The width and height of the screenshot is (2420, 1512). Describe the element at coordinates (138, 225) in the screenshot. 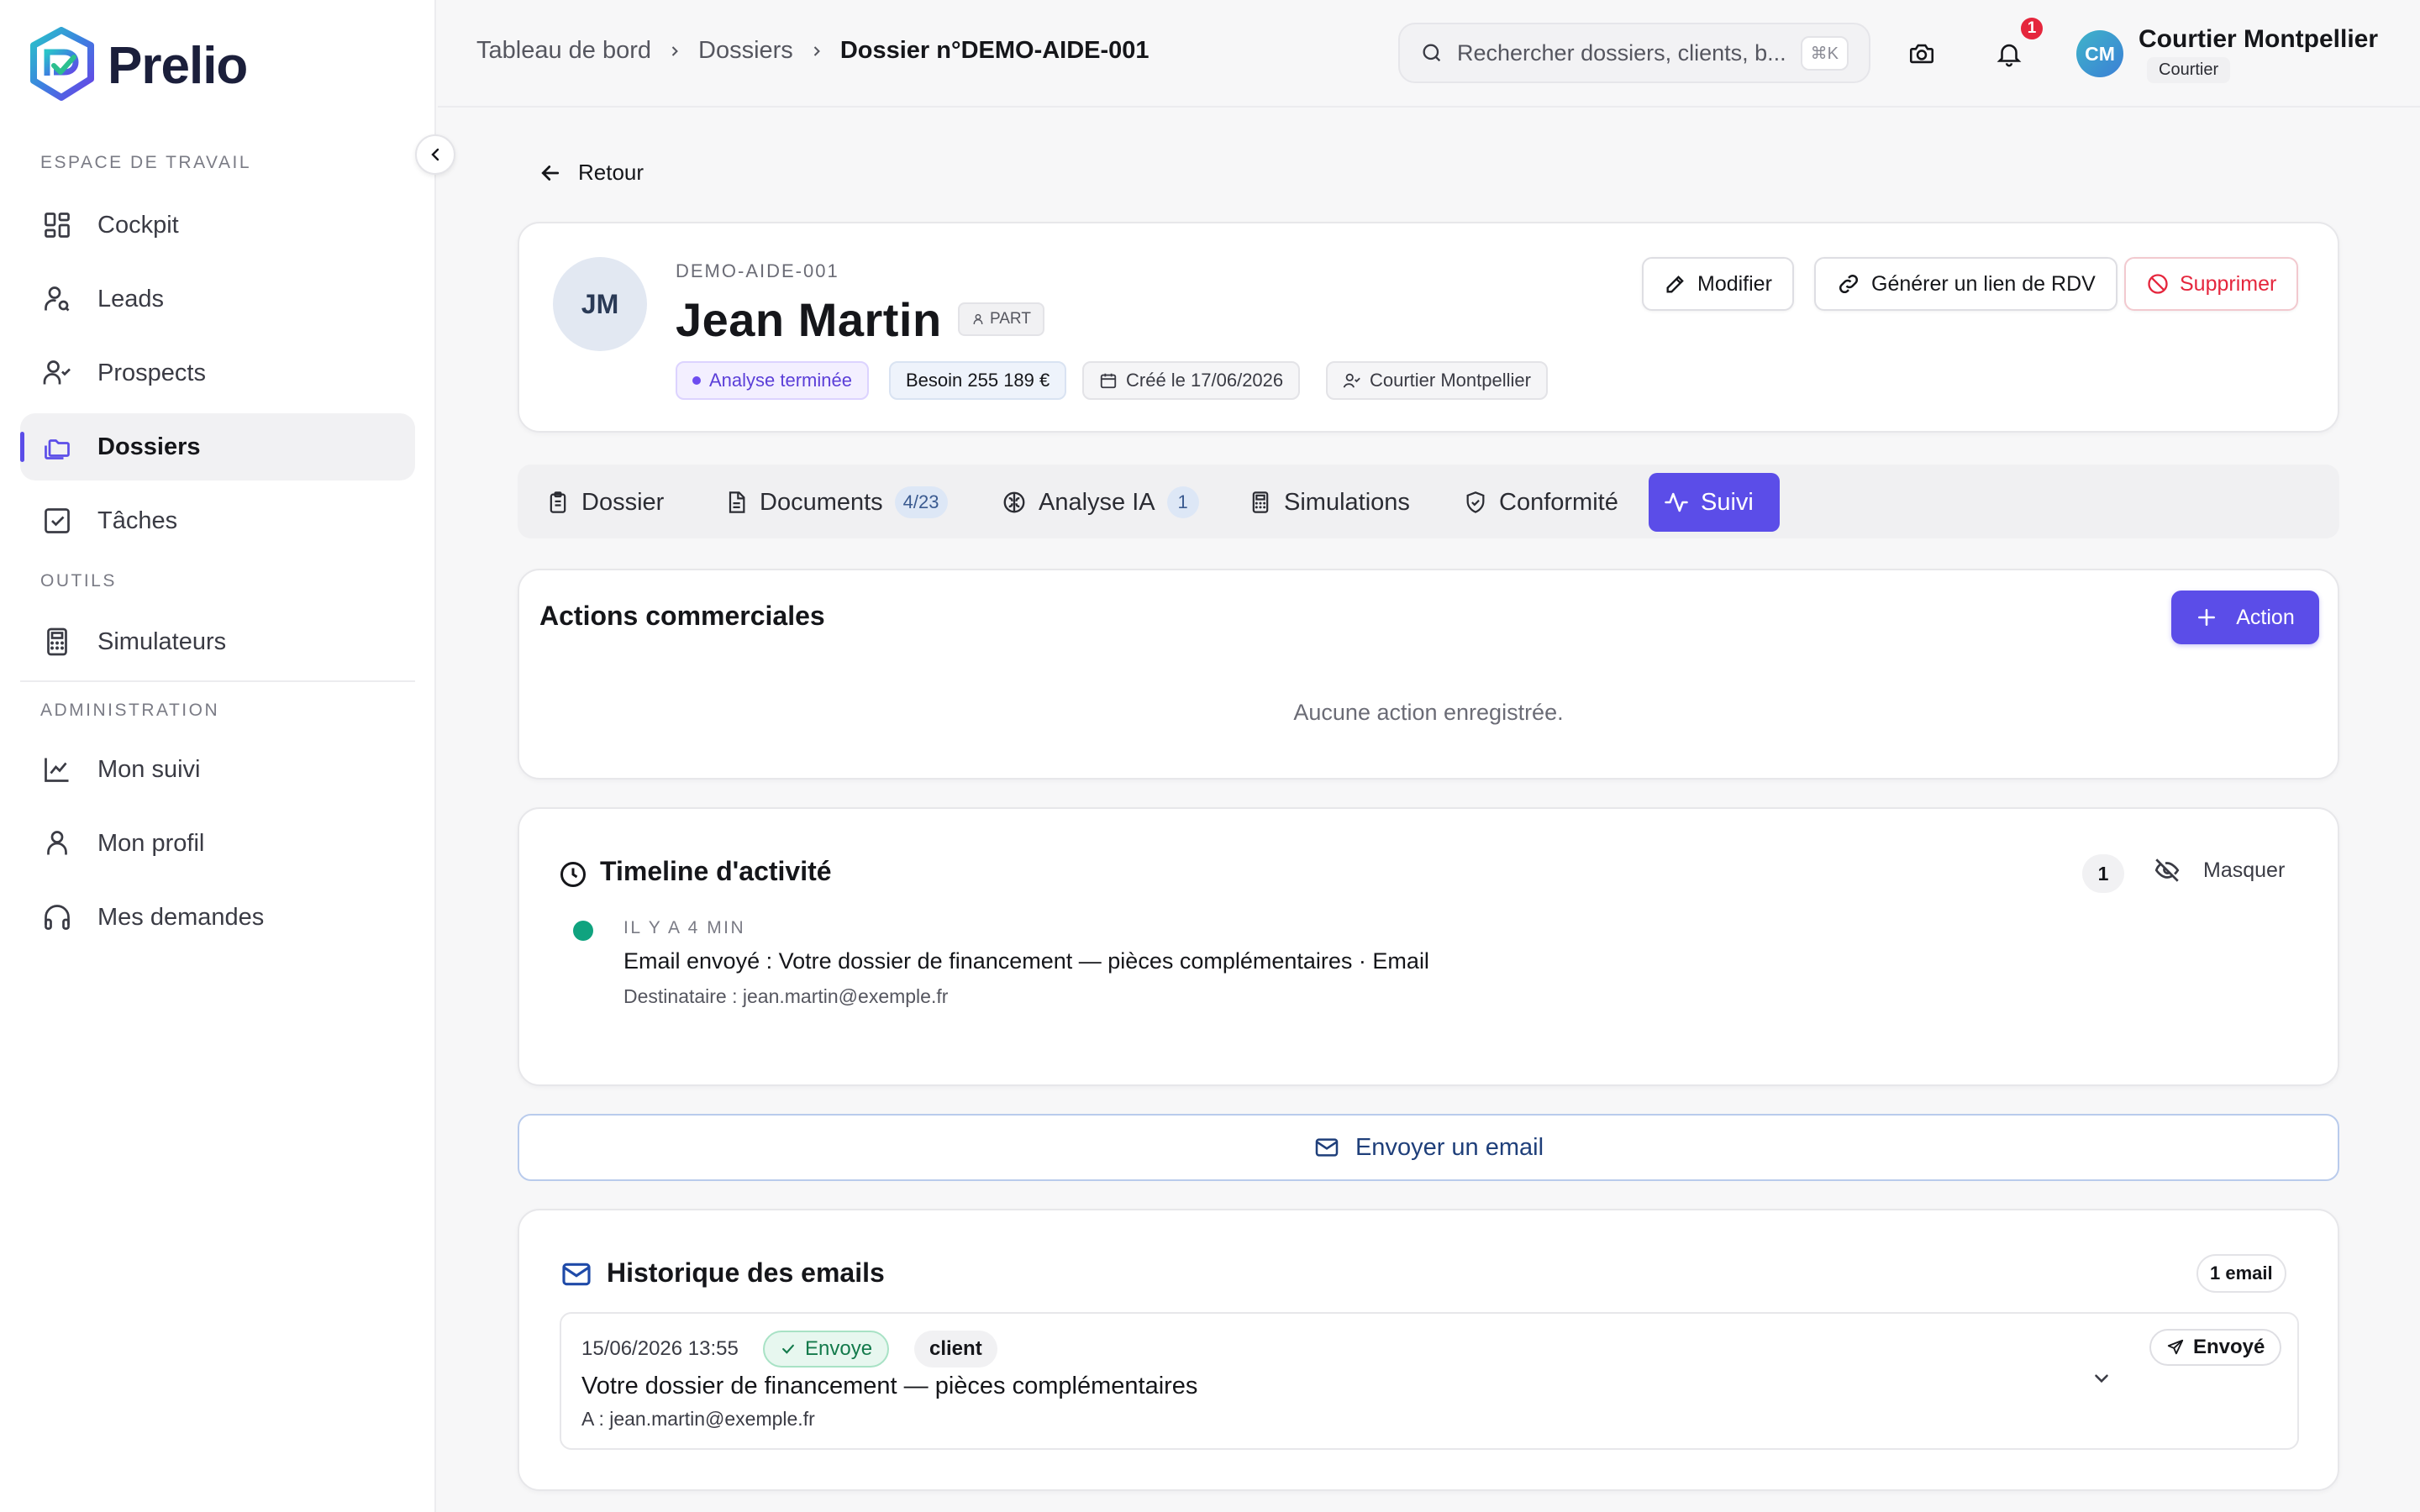

I see `sidebar-item-label: Cockpit` at that location.